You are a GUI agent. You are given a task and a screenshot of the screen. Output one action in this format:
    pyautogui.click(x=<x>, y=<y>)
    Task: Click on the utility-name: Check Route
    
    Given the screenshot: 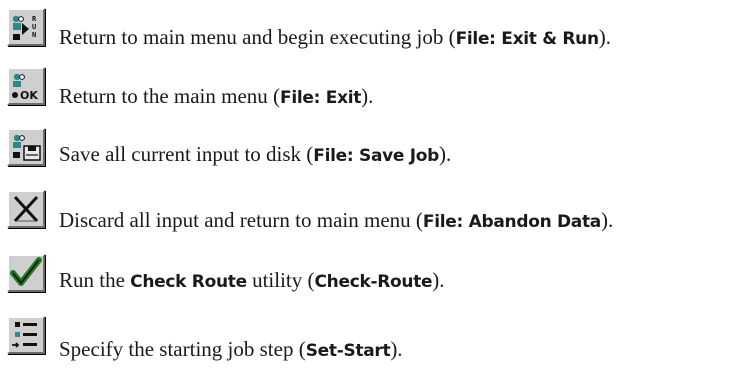 What is the action you would take?
    pyautogui.click(x=188, y=282)
    